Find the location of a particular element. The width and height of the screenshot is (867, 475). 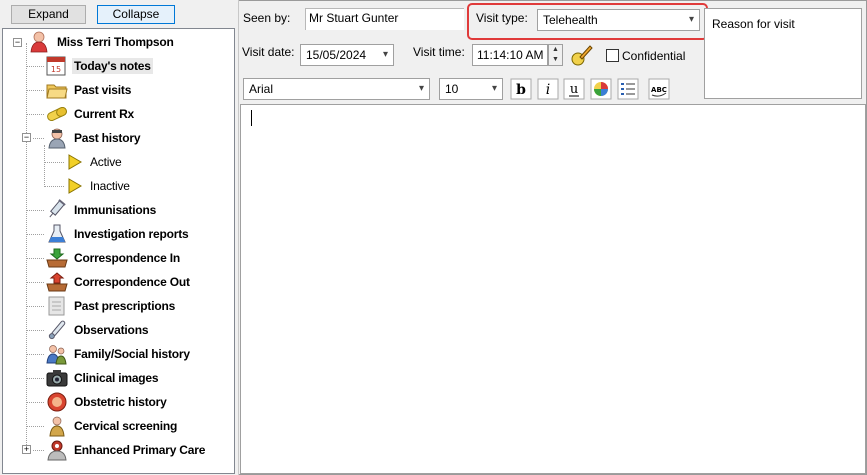

tree-node-past-visits: Past visits is located at coordinates (79, 90).